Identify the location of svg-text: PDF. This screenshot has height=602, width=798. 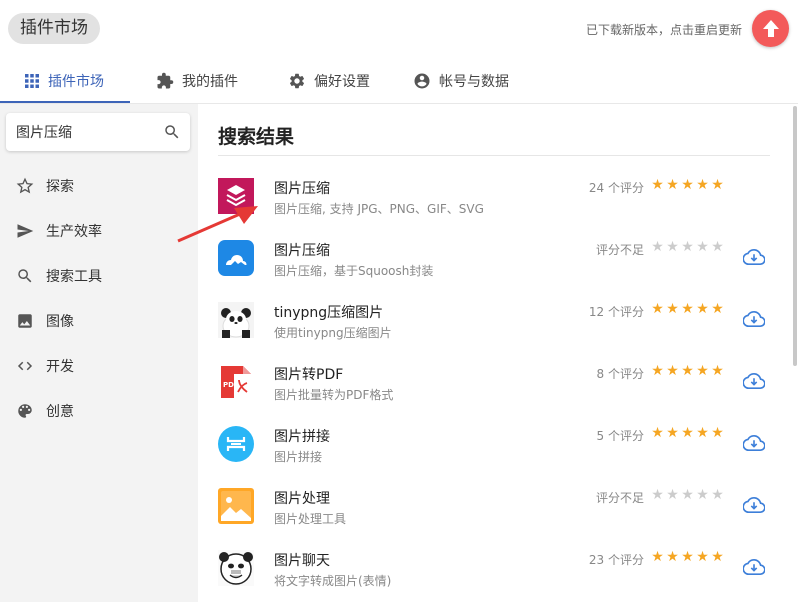
(231, 385).